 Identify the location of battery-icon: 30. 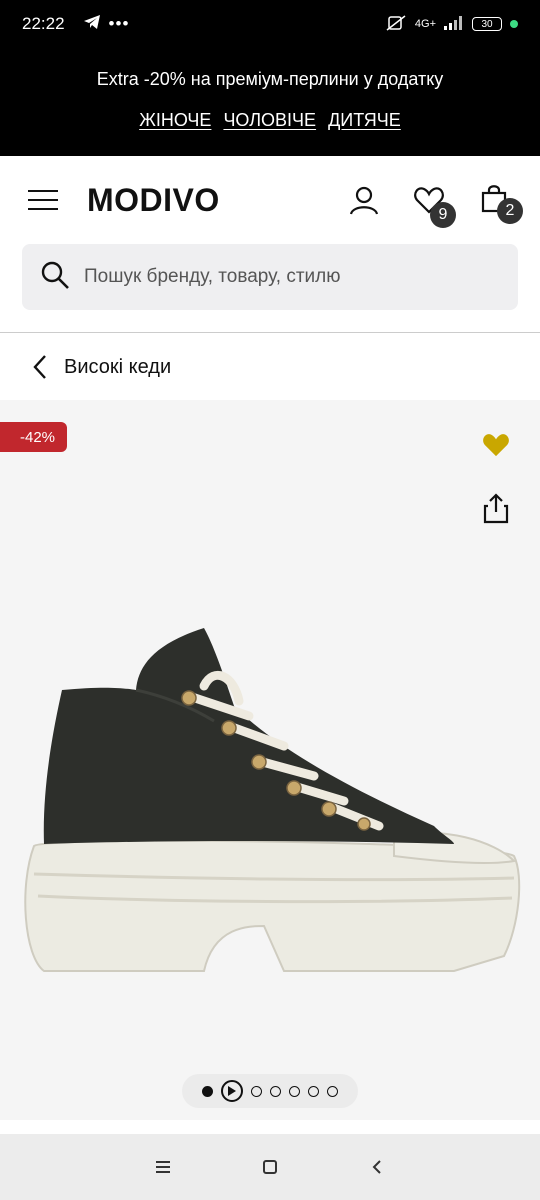
(487, 24).